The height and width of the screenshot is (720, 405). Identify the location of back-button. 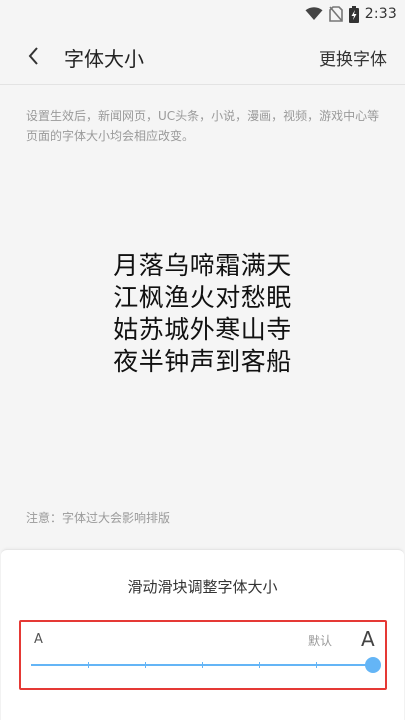
(34, 56).